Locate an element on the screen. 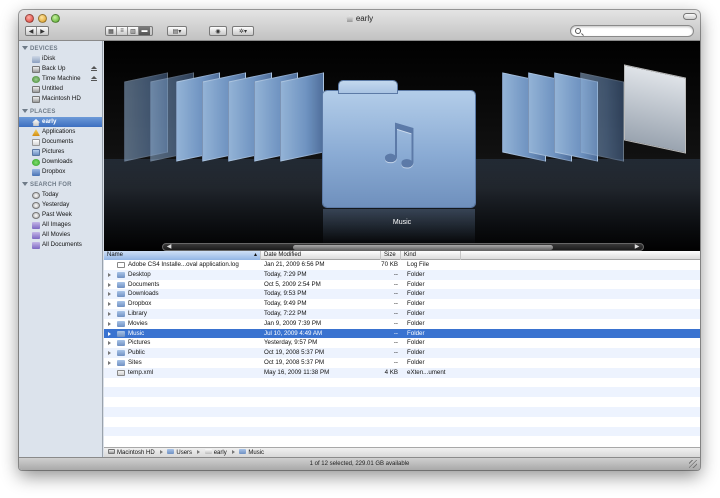 The height and width of the screenshot is (498, 720). table-row: Sites Oct 19, 2008 5:37 PM -- Folder is located at coordinates (402, 363).